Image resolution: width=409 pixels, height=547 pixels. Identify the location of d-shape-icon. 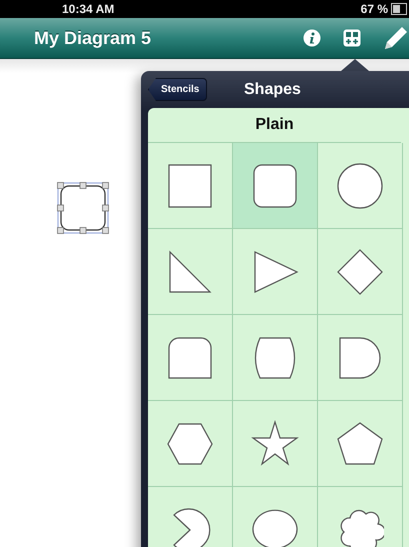
(360, 357).